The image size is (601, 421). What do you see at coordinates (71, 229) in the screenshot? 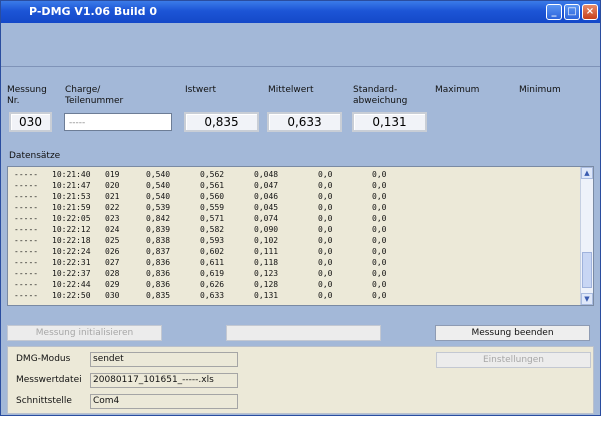
I see `log-cell: 10:22:12` at bounding box center [71, 229].